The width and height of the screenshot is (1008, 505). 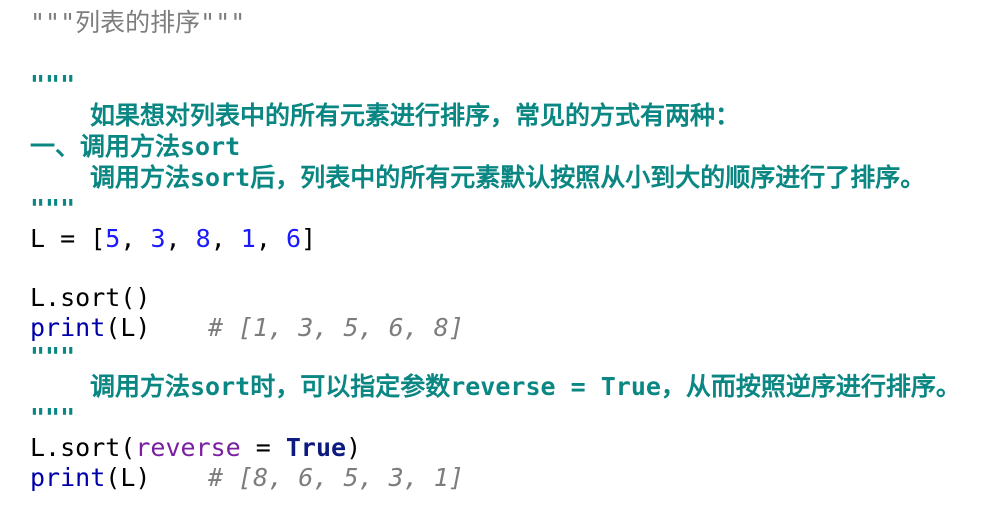 What do you see at coordinates (203, 238) in the screenshot?
I see `number-literal: 8` at bounding box center [203, 238].